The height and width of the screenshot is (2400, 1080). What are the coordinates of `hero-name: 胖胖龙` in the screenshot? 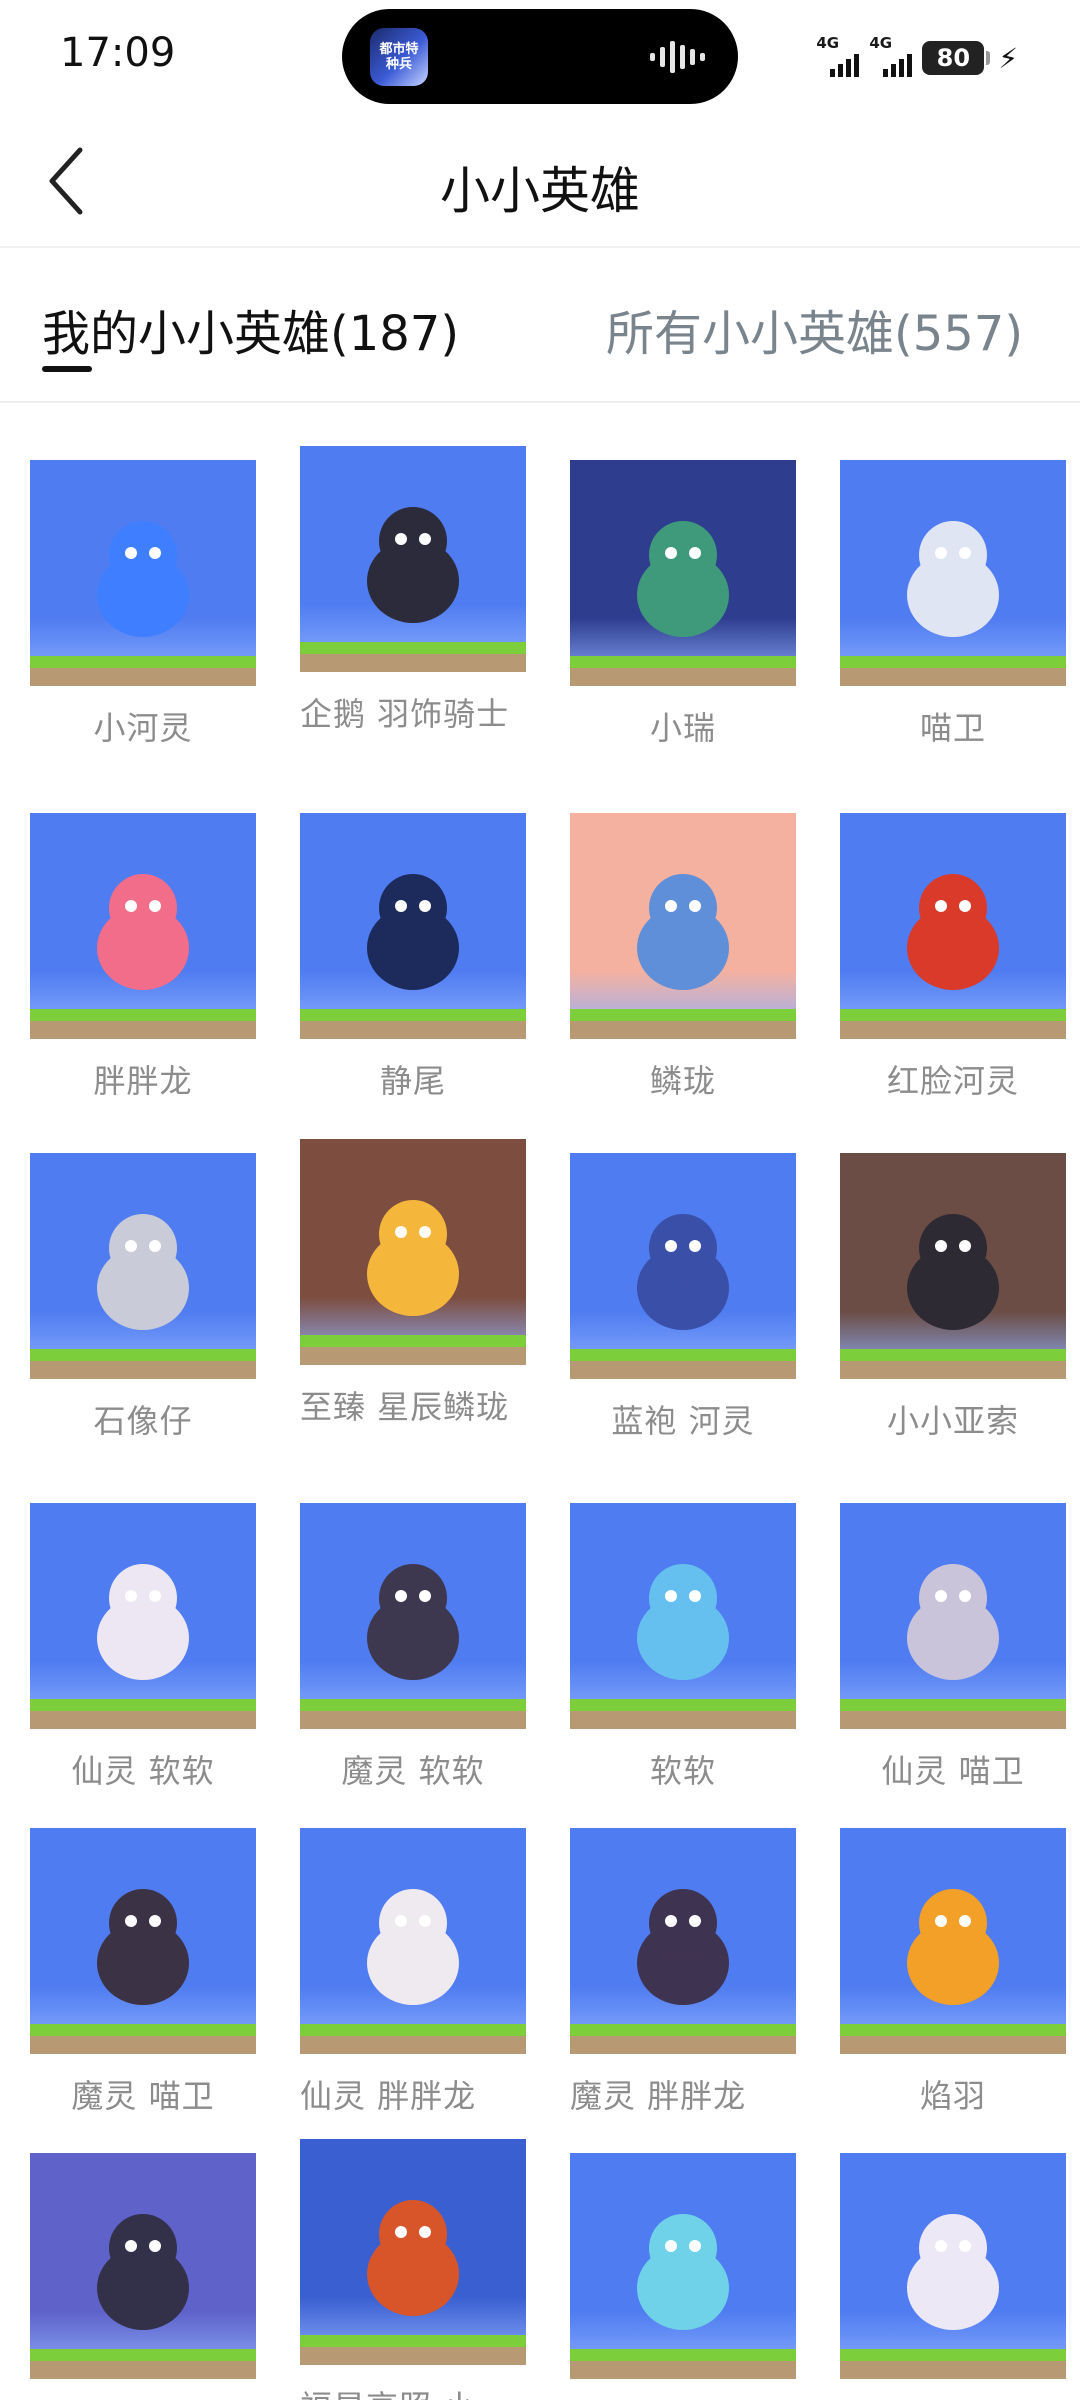 It's located at (143, 1081).